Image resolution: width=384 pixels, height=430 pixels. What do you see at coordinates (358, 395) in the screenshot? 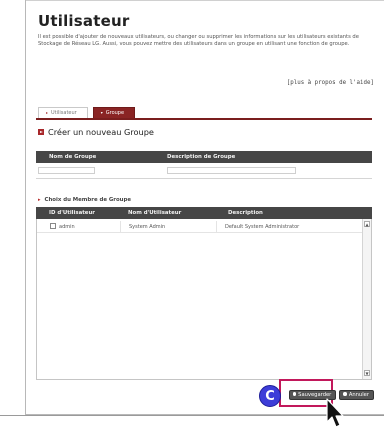
I see `cancel-button-label: Annuler` at bounding box center [358, 395].